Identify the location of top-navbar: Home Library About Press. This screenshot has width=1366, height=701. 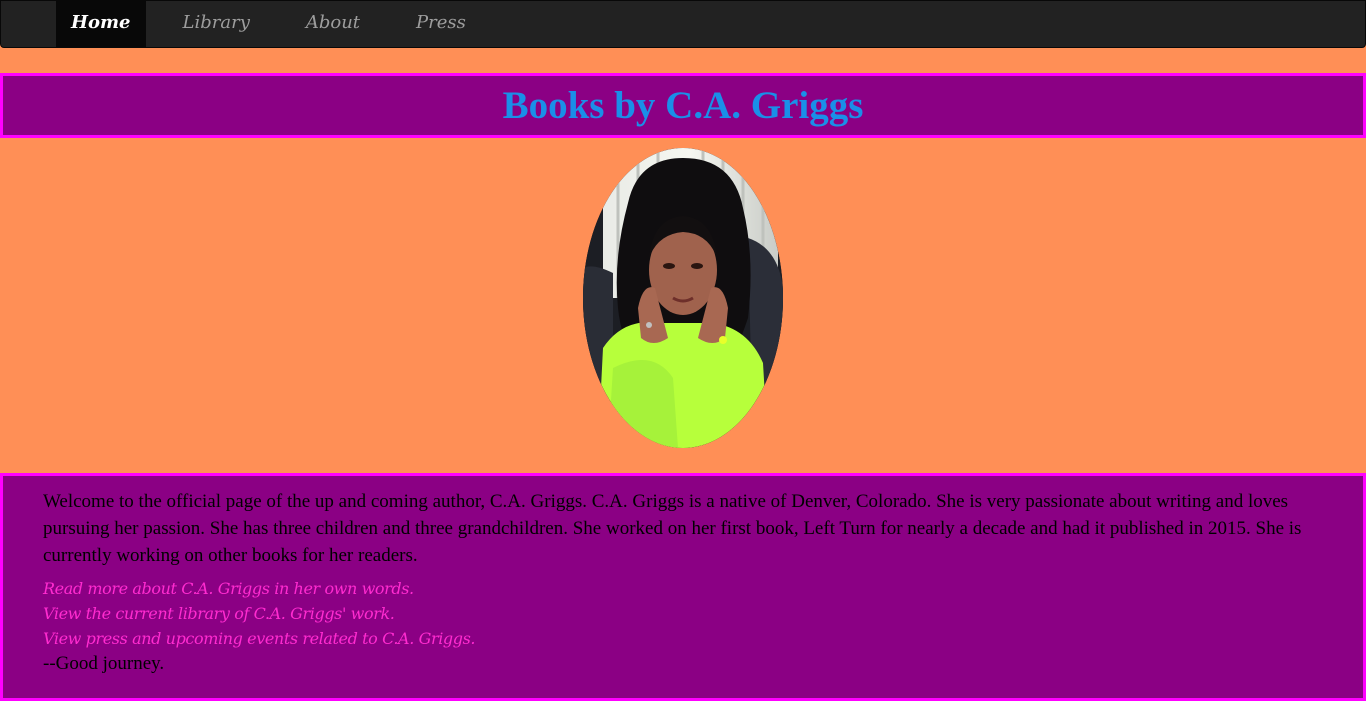
(683, 24).